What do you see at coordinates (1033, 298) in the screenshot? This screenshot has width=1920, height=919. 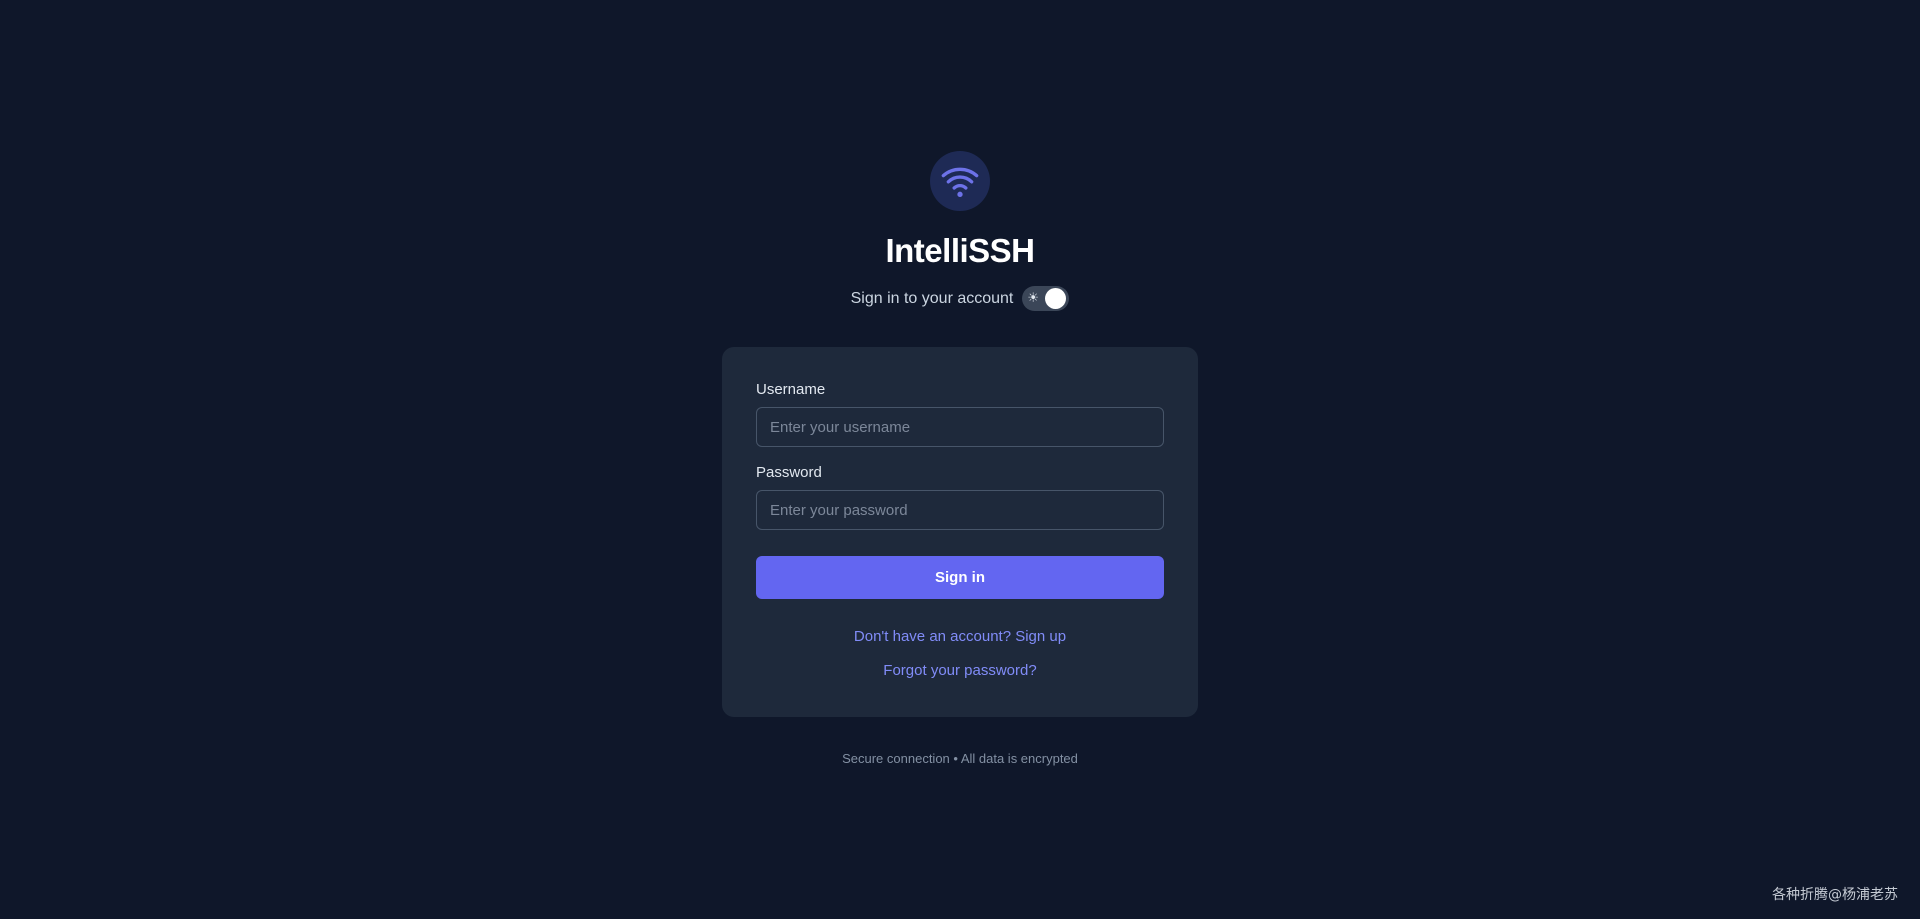 I see `sun-icon: ☀` at bounding box center [1033, 298].